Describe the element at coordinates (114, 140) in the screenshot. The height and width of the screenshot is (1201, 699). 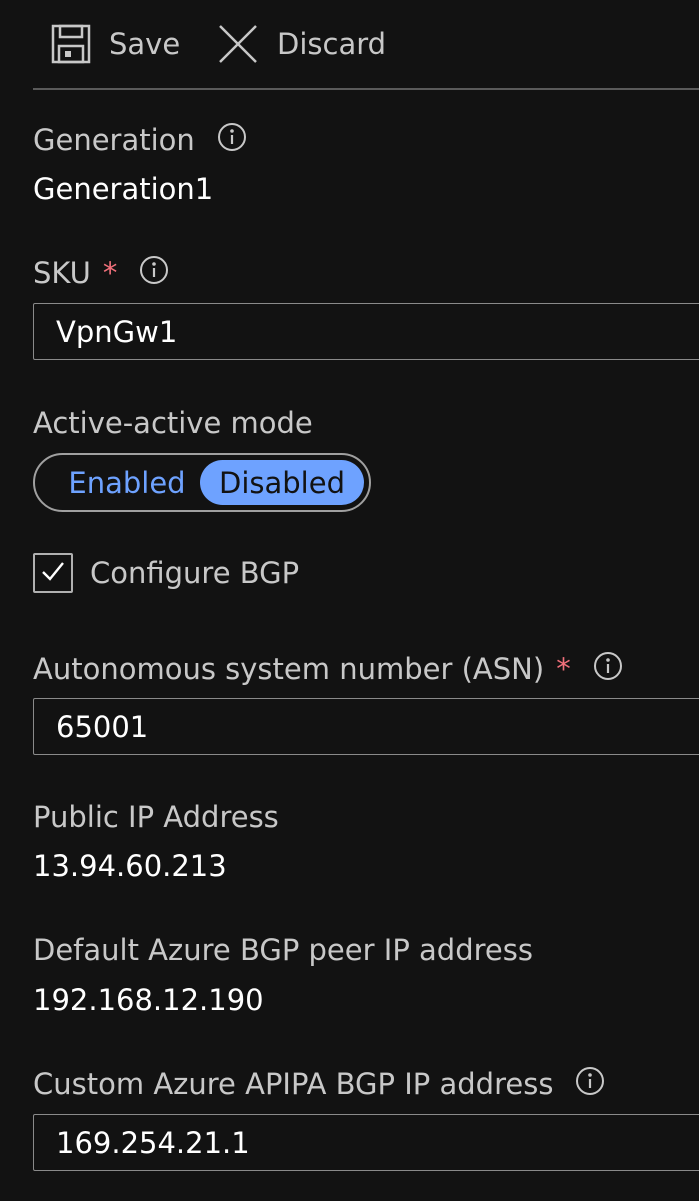
I see `generation-label-text: Generation` at that location.